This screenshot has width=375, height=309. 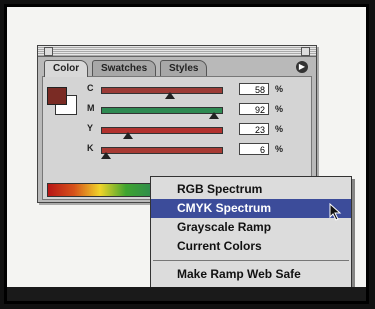 I want to click on zoom-box-icon, so click(x=305, y=51).